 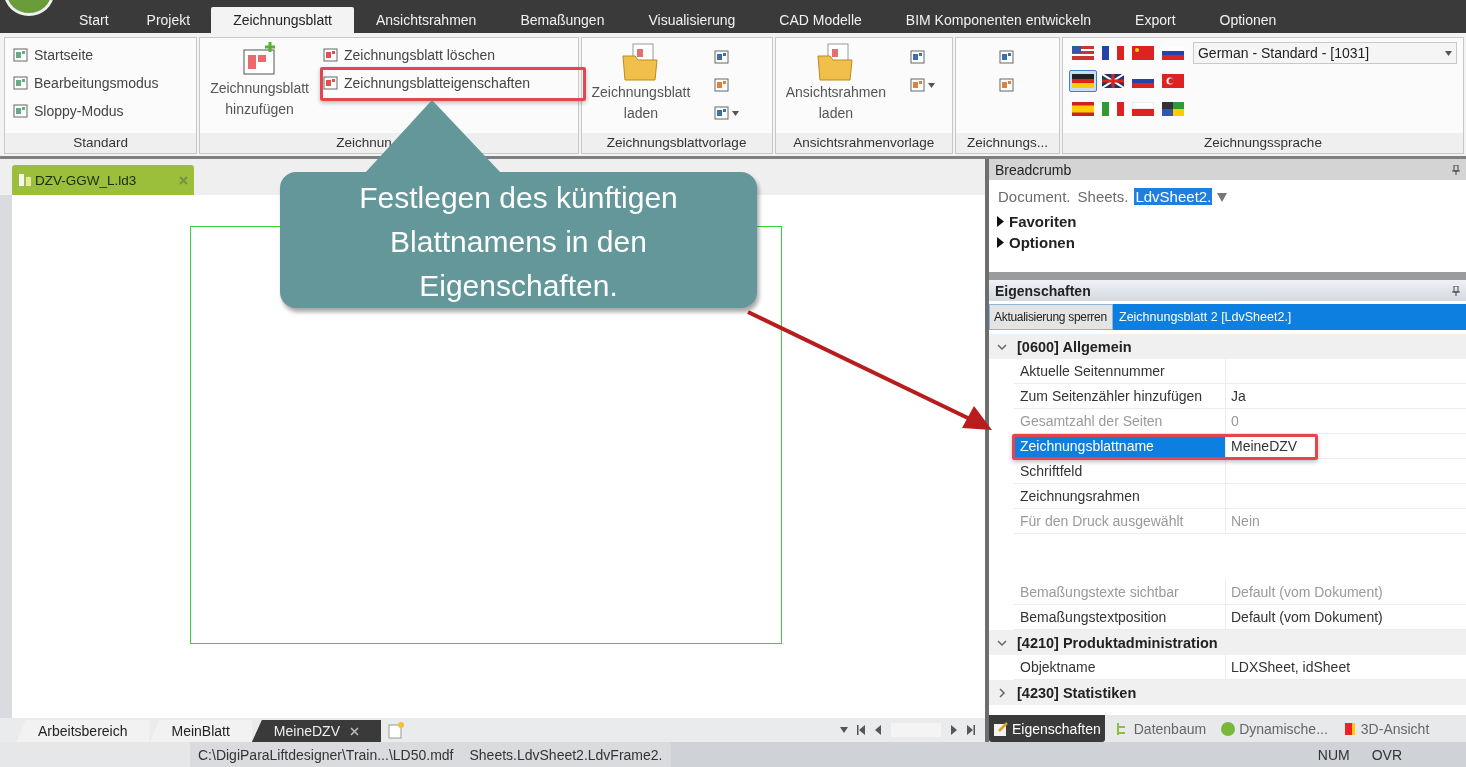 What do you see at coordinates (836, 83) in the screenshot?
I see `ribbon-button: Ansichtsrahmen laden` at bounding box center [836, 83].